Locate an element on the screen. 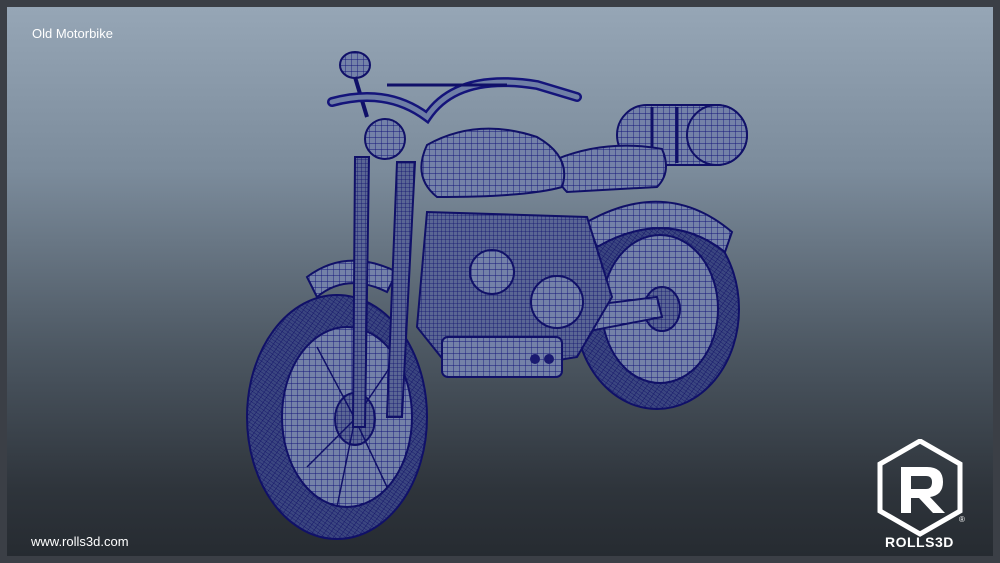 This screenshot has height=563, width=1000. registered-mark: ® is located at coordinates (962, 519).